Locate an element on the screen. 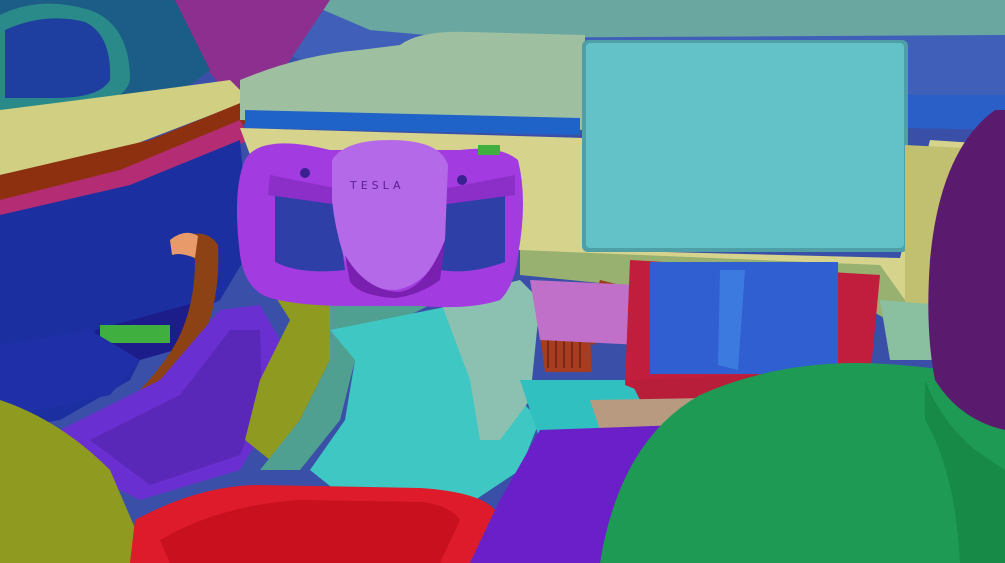 This screenshot has height=563, width=1005. dash-green-indicator is located at coordinates (489, 150).